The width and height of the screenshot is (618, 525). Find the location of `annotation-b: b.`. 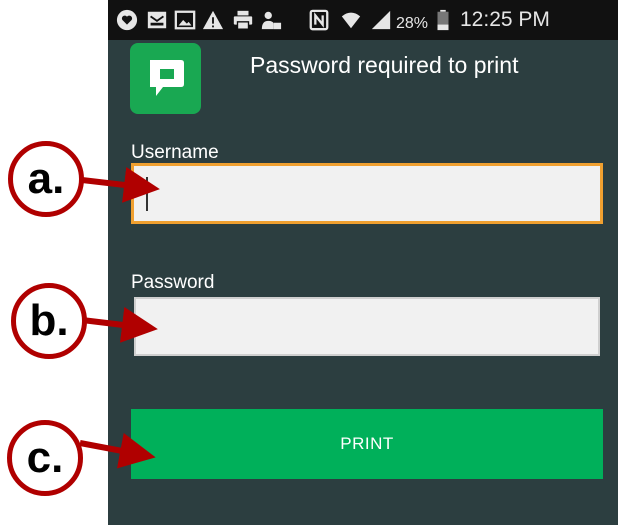

annotation-b: b. is located at coordinates (49, 321).